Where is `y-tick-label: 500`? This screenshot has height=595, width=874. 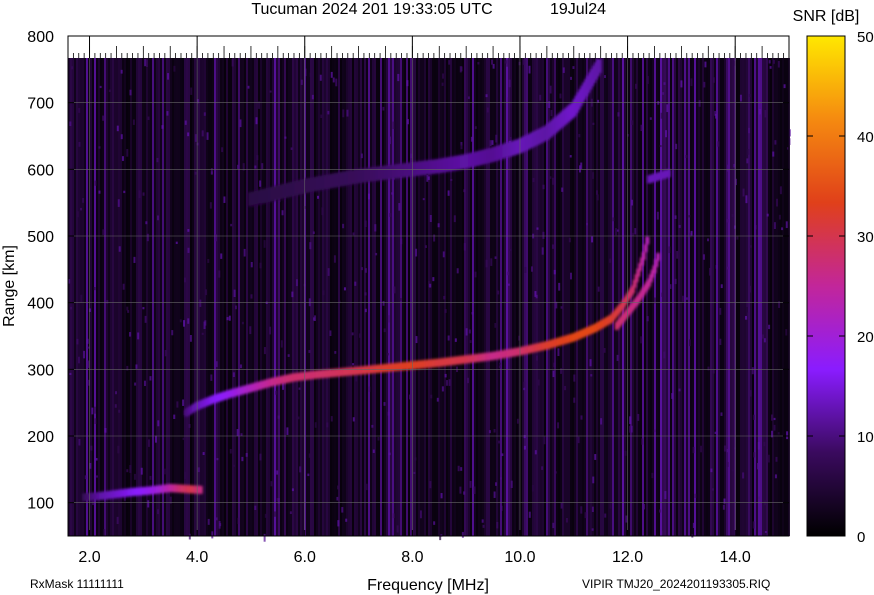 y-tick-label: 500 is located at coordinates (40, 237).